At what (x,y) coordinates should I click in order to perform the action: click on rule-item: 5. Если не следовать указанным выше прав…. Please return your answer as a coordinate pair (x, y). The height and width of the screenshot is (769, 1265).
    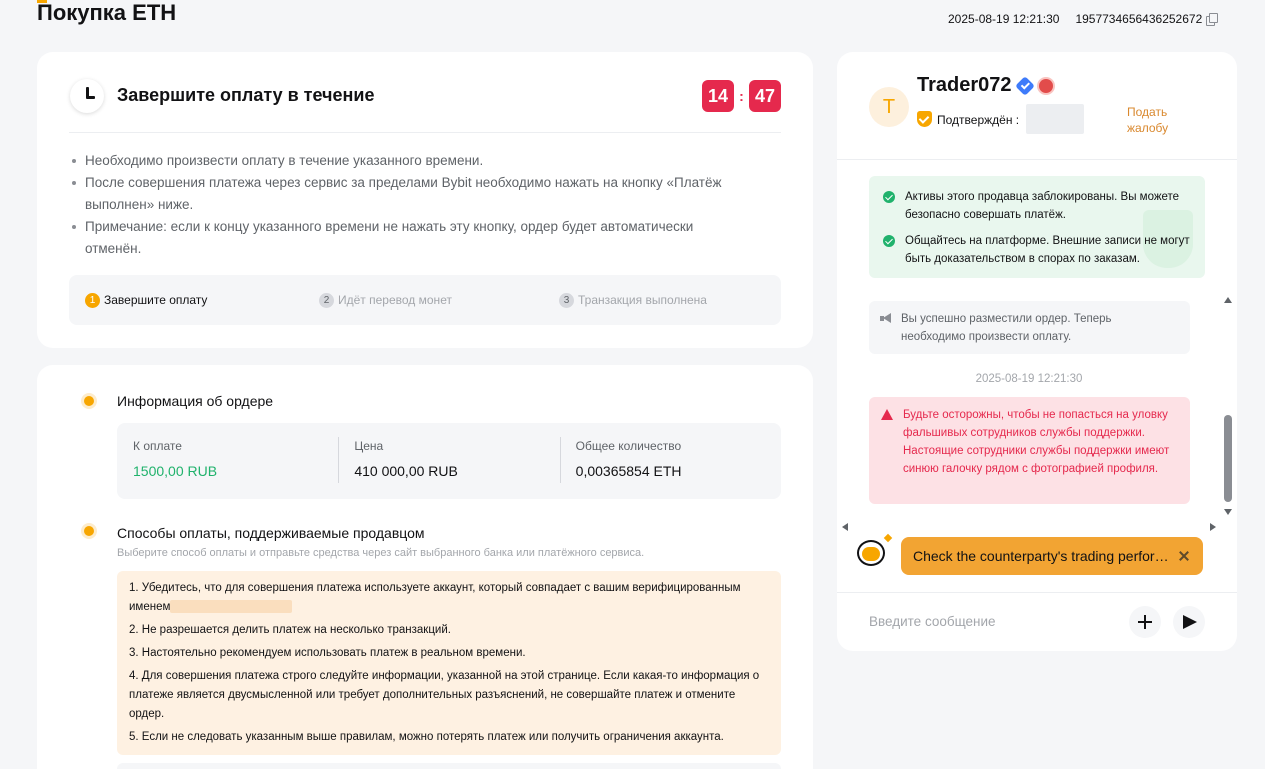
    Looking at the image, I should click on (426, 737).